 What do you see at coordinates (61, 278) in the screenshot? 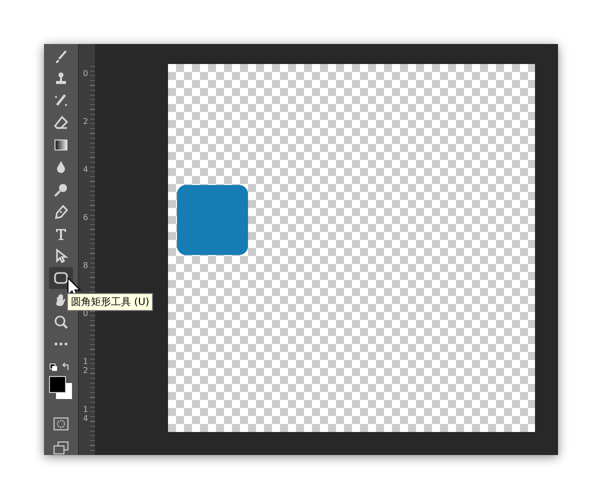
I see `rounded-rectangle-icon` at bounding box center [61, 278].